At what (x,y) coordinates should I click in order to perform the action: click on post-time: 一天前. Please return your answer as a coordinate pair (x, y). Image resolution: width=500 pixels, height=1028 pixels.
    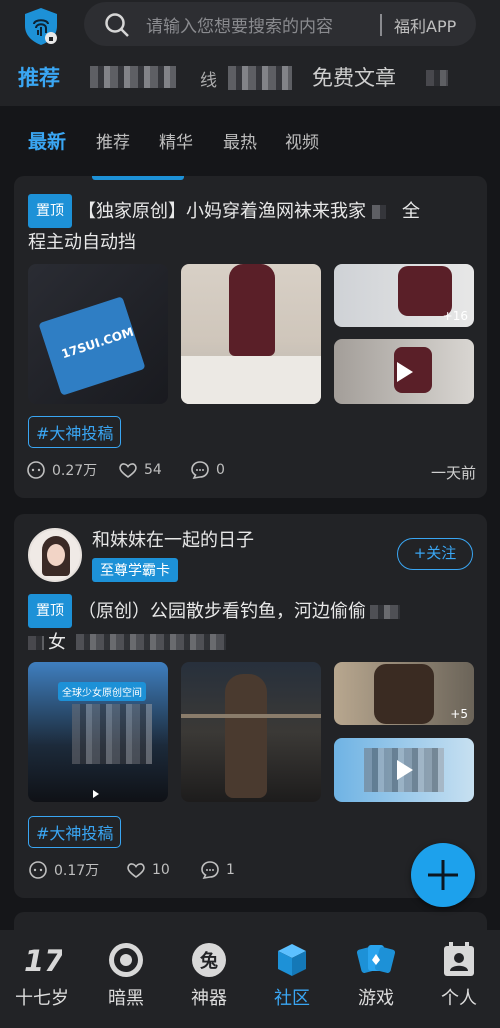
    Looking at the image, I should click on (453, 473).